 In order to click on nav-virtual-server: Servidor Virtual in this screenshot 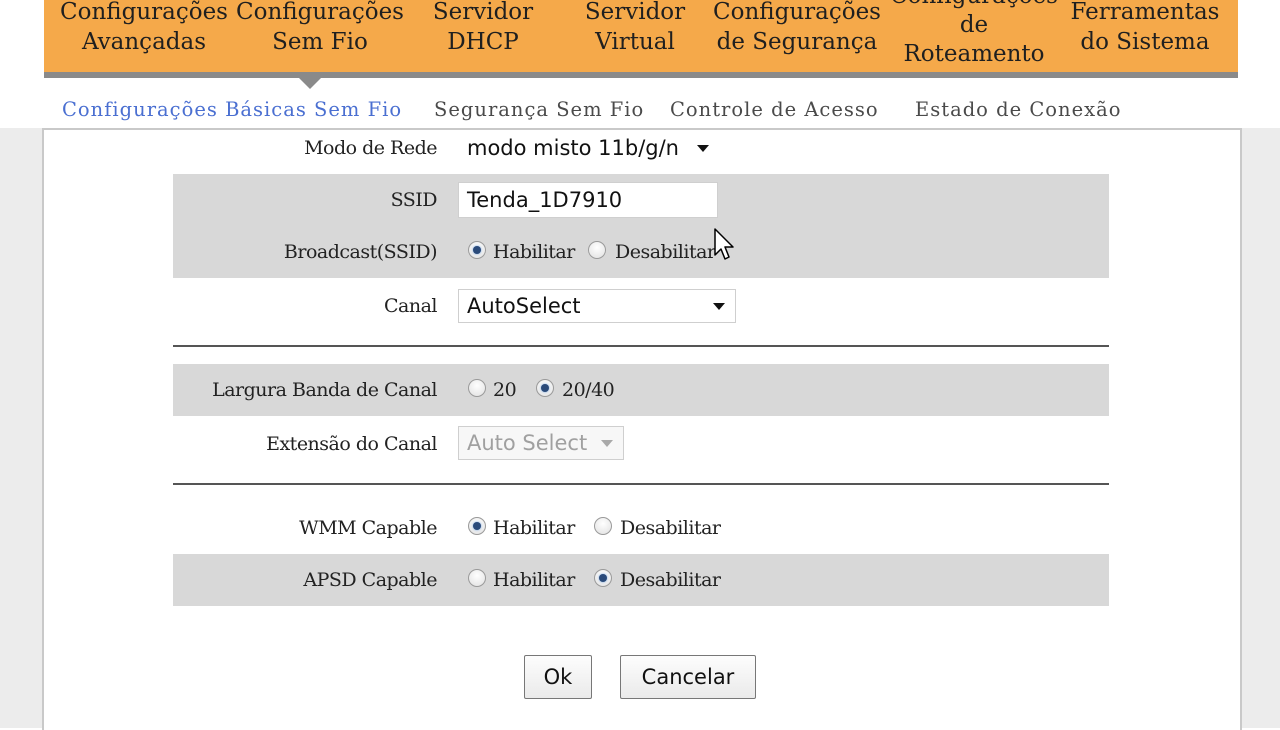, I will do `click(635, 28)`.